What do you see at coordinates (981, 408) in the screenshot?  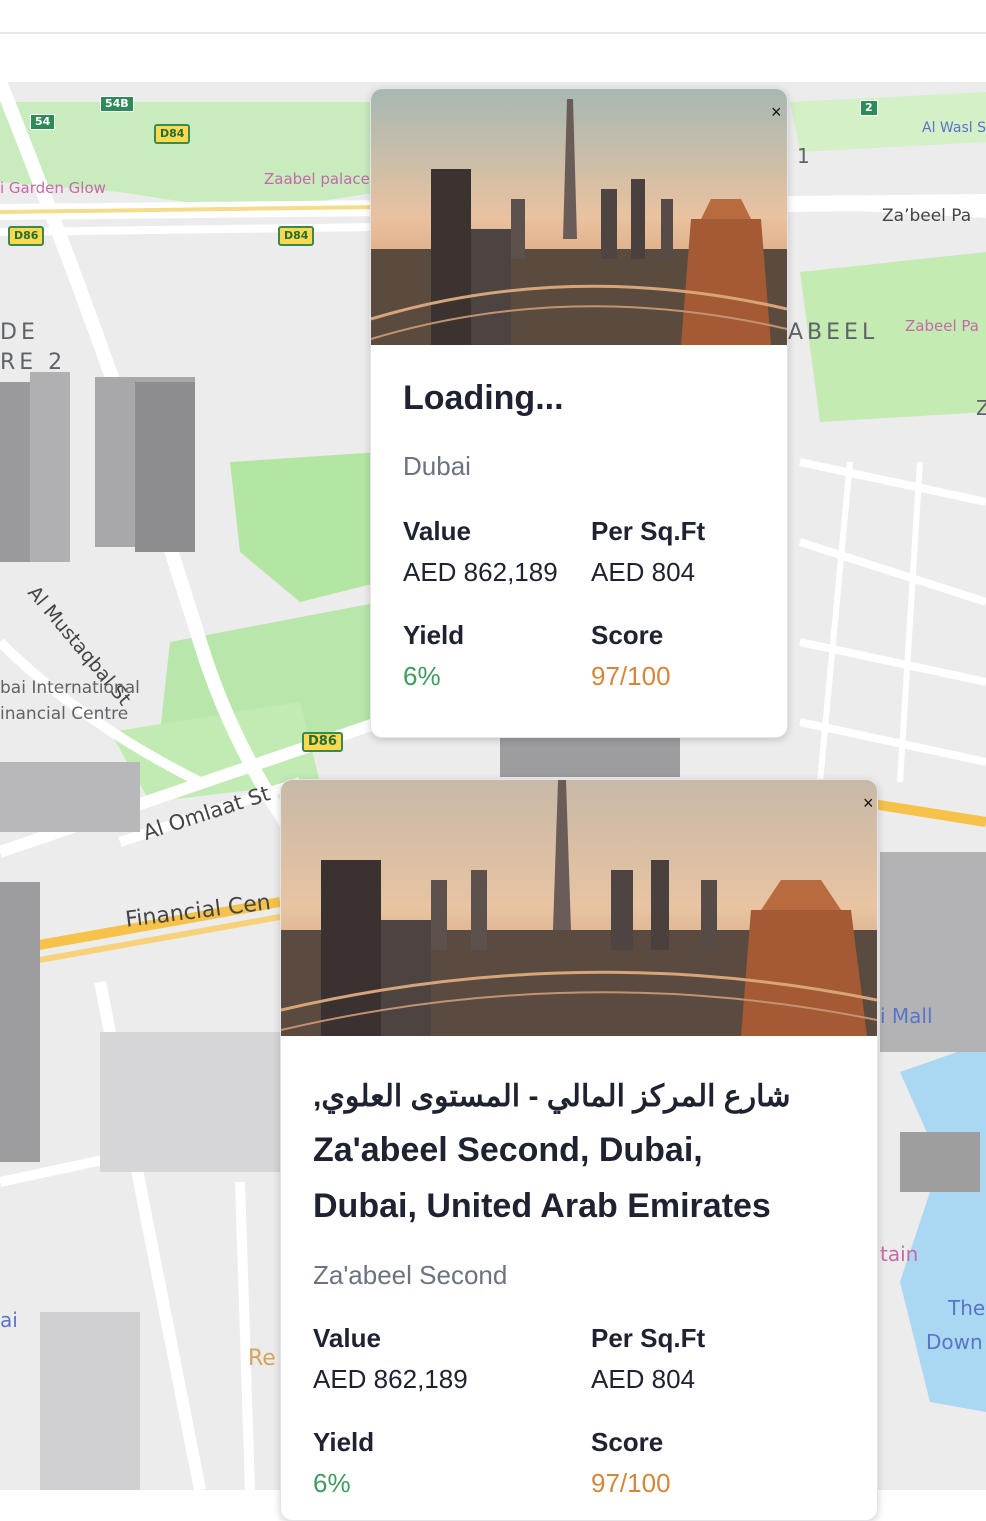 I see `map-label-z: Z` at bounding box center [981, 408].